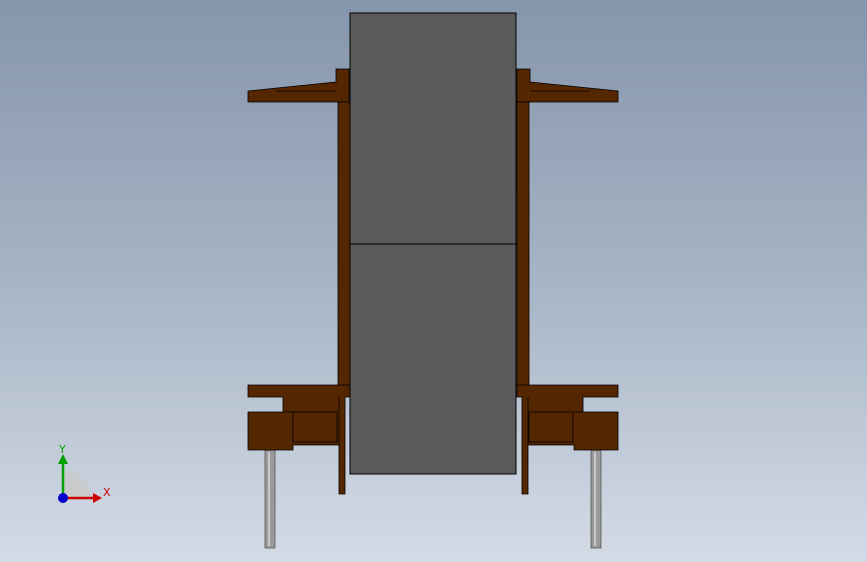  Describe the element at coordinates (298, 85) in the screenshot. I see `top-left-flange` at that location.